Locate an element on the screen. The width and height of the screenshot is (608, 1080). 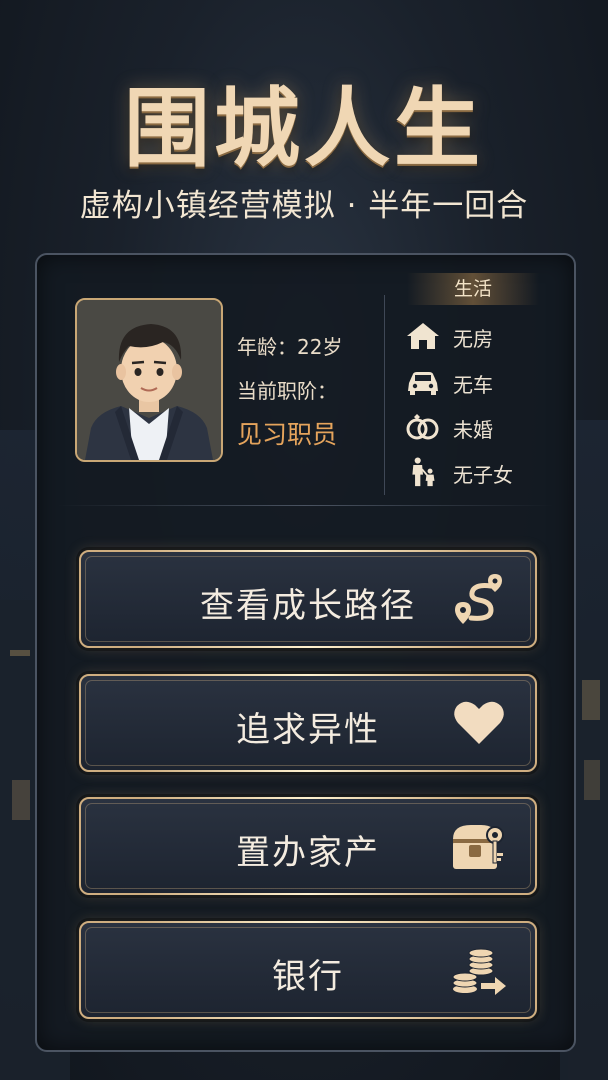
game-subtitle: 虚构小镇经营模拟 · 半年一回合 is located at coordinates (304, 206).